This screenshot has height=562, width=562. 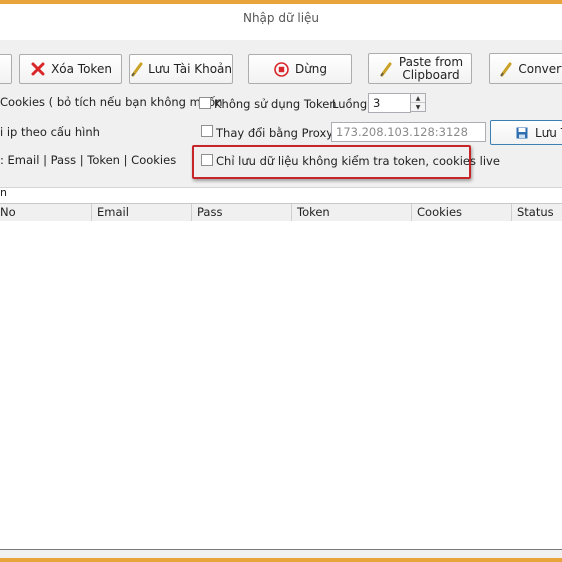 I want to click on spin-down-icon: ▼, so click(x=418, y=107).